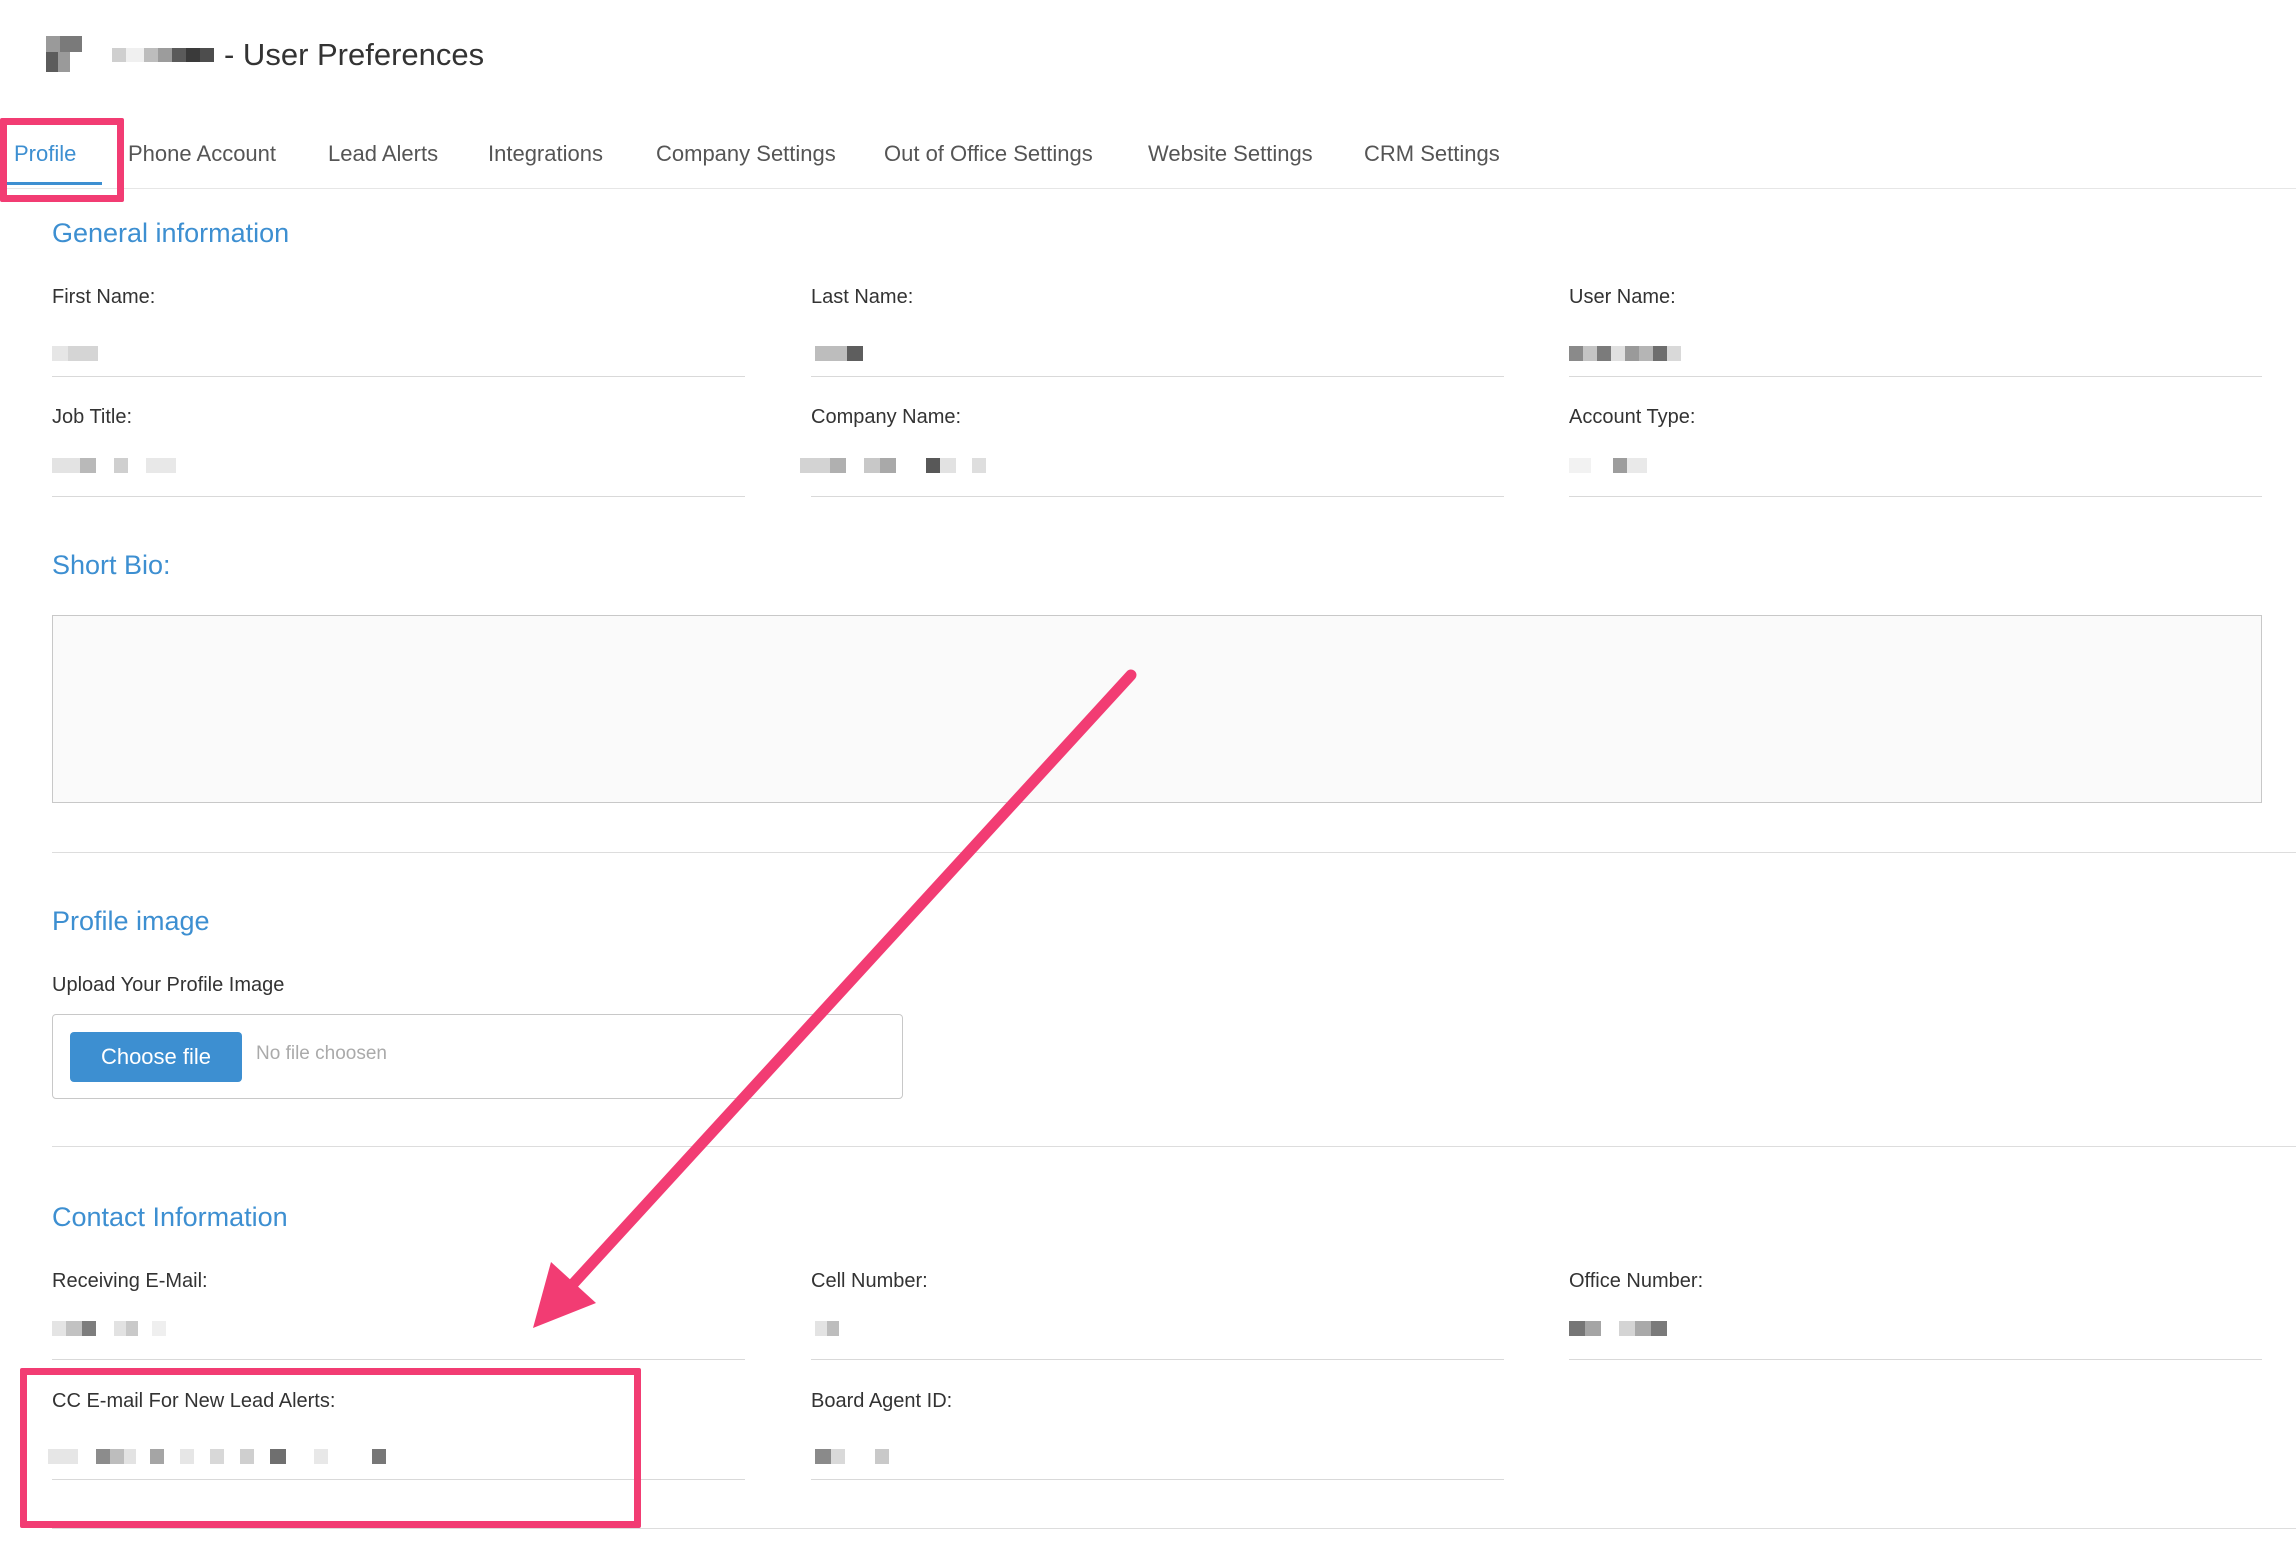 The image size is (2296, 1546). I want to click on tab-phone-account: Phone Account, so click(202, 154).